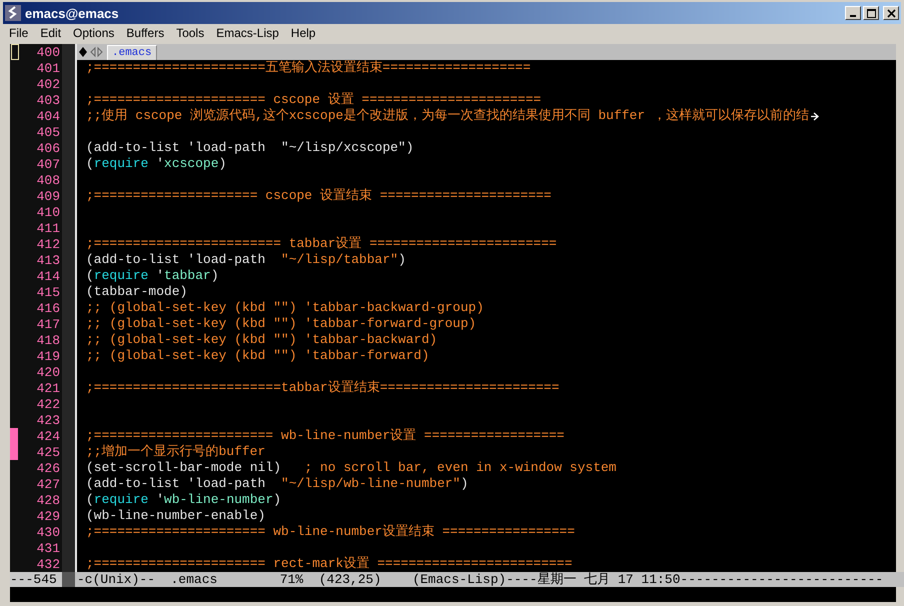 The height and width of the screenshot is (606, 904). I want to click on code-line: ;; (global-set-key (kbd "") 'tabbar-backward), so click(262, 340).